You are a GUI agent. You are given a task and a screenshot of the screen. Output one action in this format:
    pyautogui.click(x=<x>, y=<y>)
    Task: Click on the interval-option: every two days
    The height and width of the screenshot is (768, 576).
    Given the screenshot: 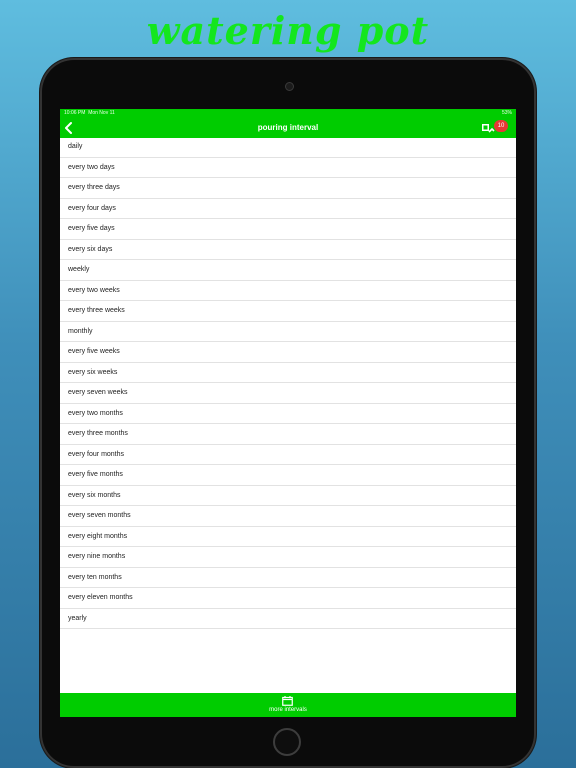 What is the action you would take?
    pyautogui.click(x=288, y=168)
    